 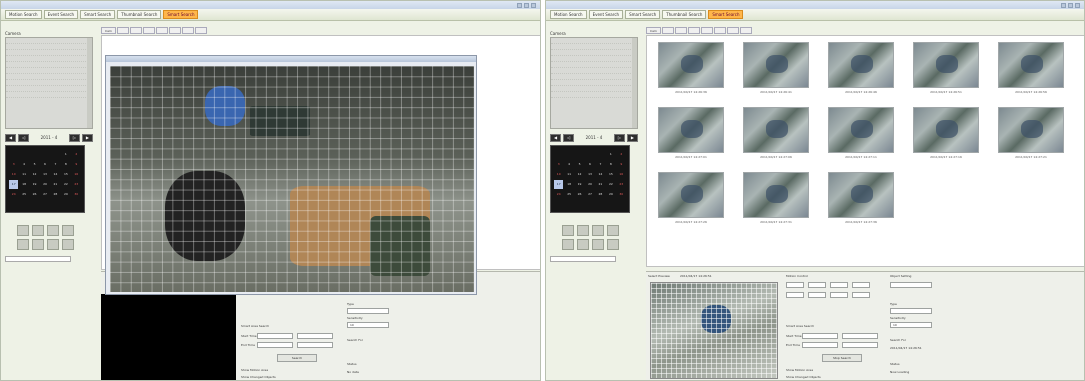 I want to click on thumbnail-item: 2011/04/17 14:27:06, so click(x=776, y=136).